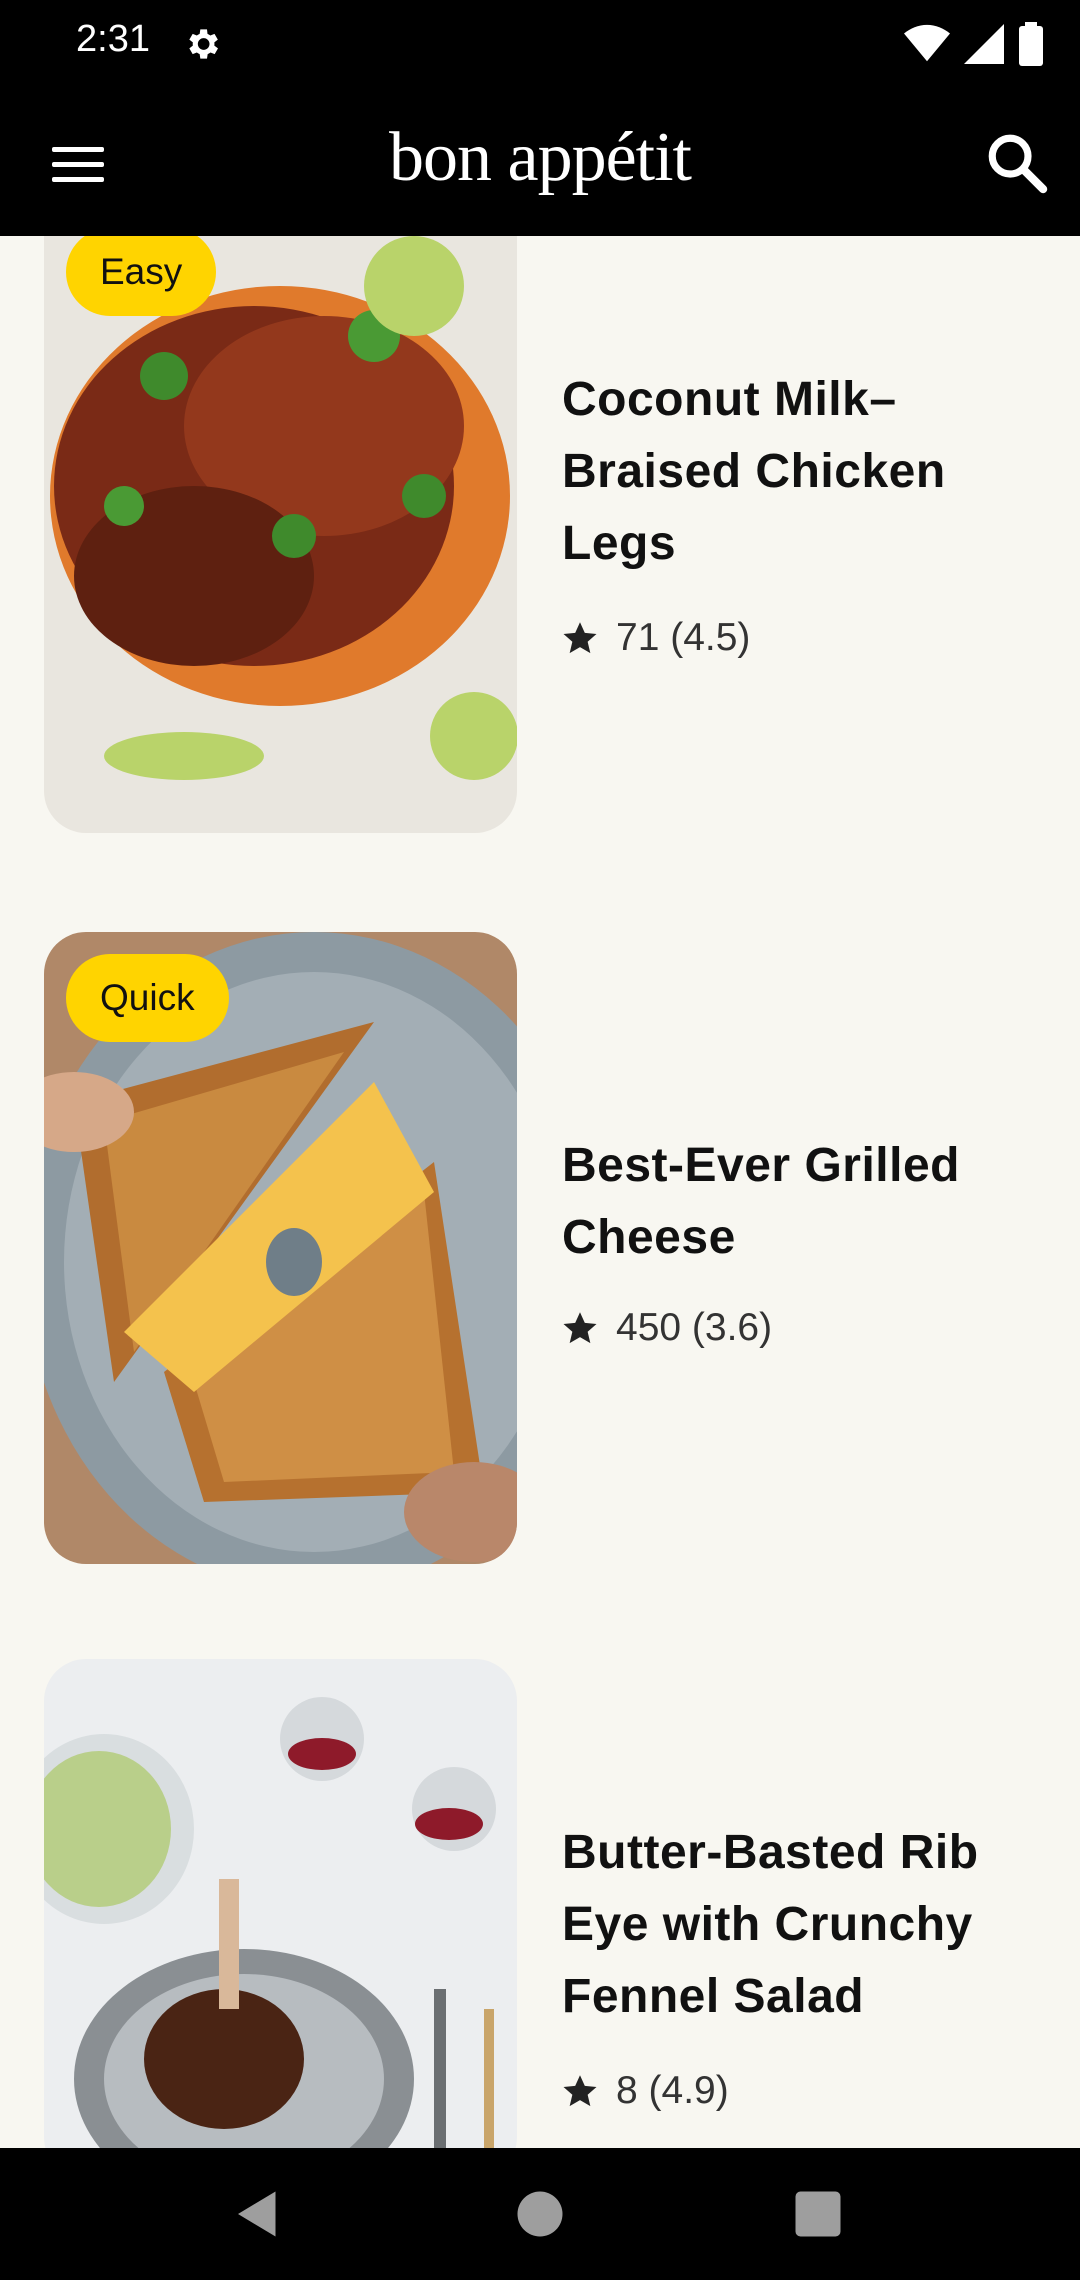 This screenshot has height=2280, width=1080. What do you see at coordinates (147, 998) in the screenshot?
I see `difficulty-badge: Quick` at bounding box center [147, 998].